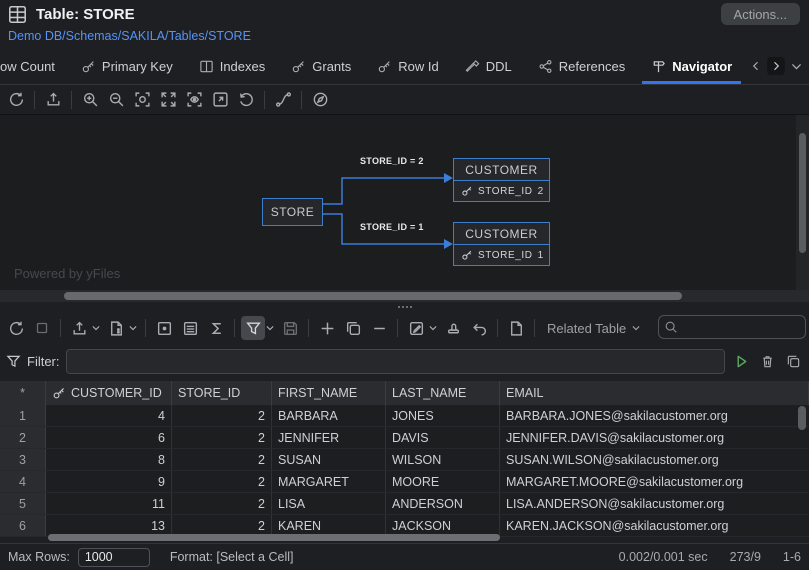 This screenshot has height=570, width=809. Describe the element at coordinates (216, 328) in the screenshot. I see `aggregate-sigma-button` at that location.